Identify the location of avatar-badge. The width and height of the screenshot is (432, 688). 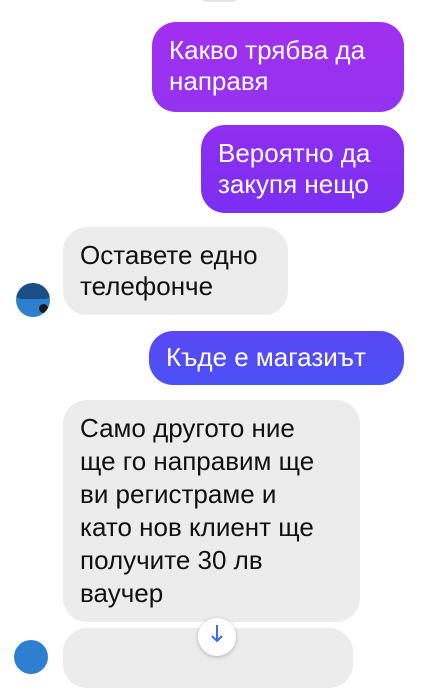
(43, 308).